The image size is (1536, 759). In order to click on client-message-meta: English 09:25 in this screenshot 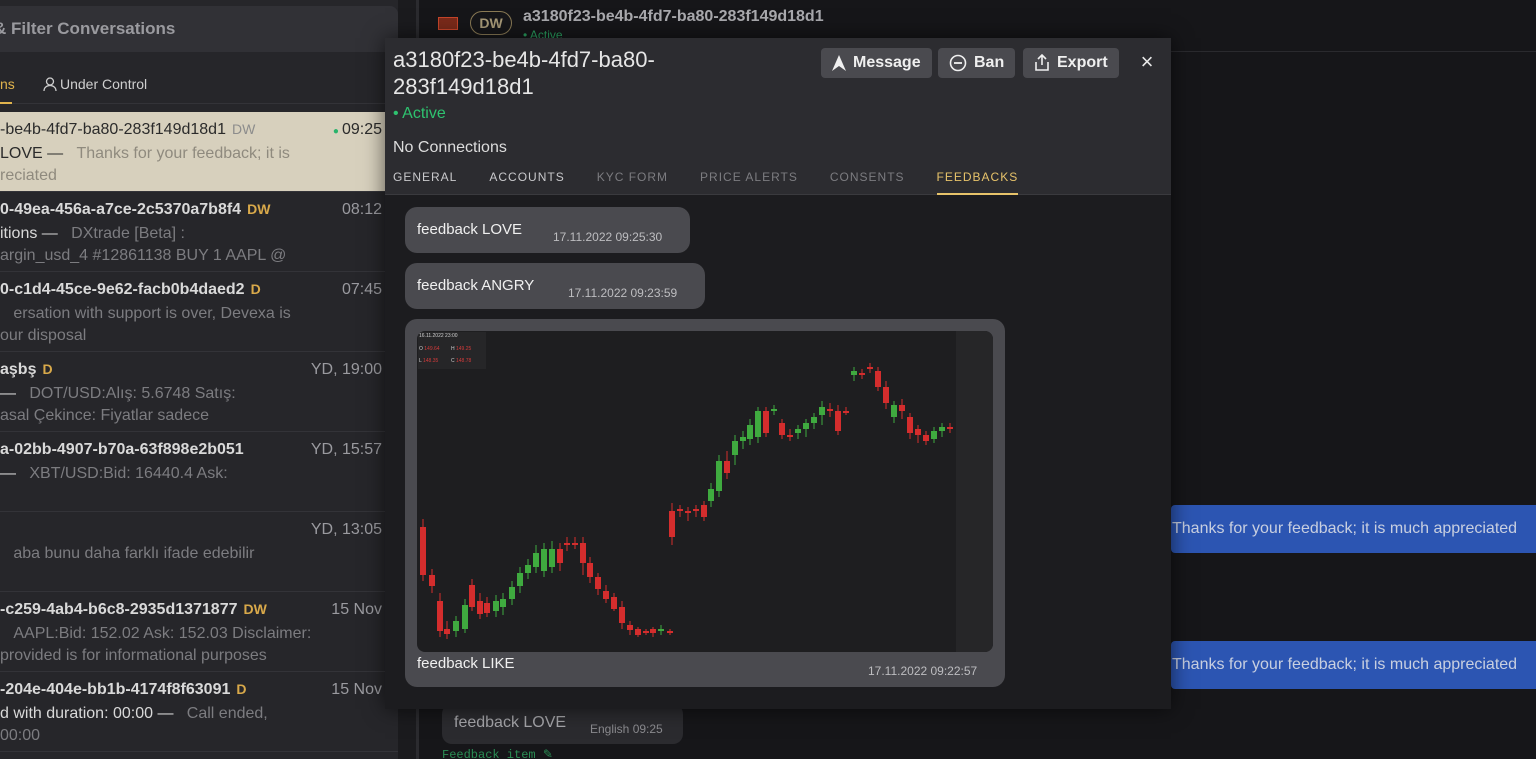, I will do `click(626, 729)`.